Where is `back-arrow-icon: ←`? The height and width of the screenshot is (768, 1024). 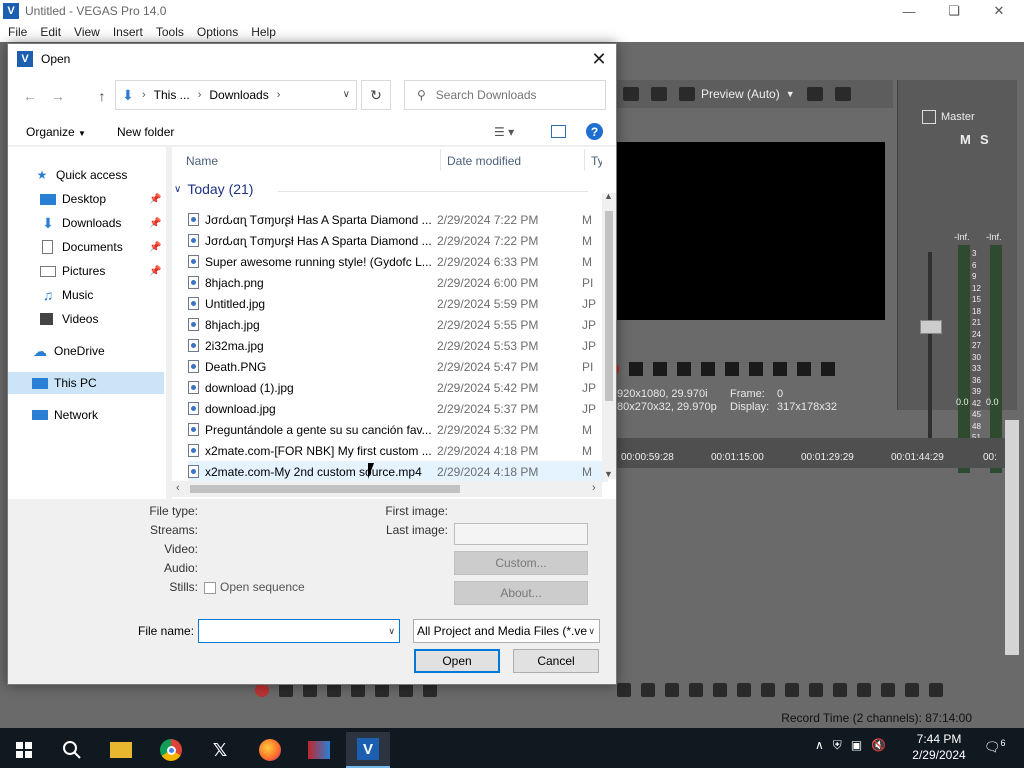 back-arrow-icon: ← is located at coordinates (30, 96).